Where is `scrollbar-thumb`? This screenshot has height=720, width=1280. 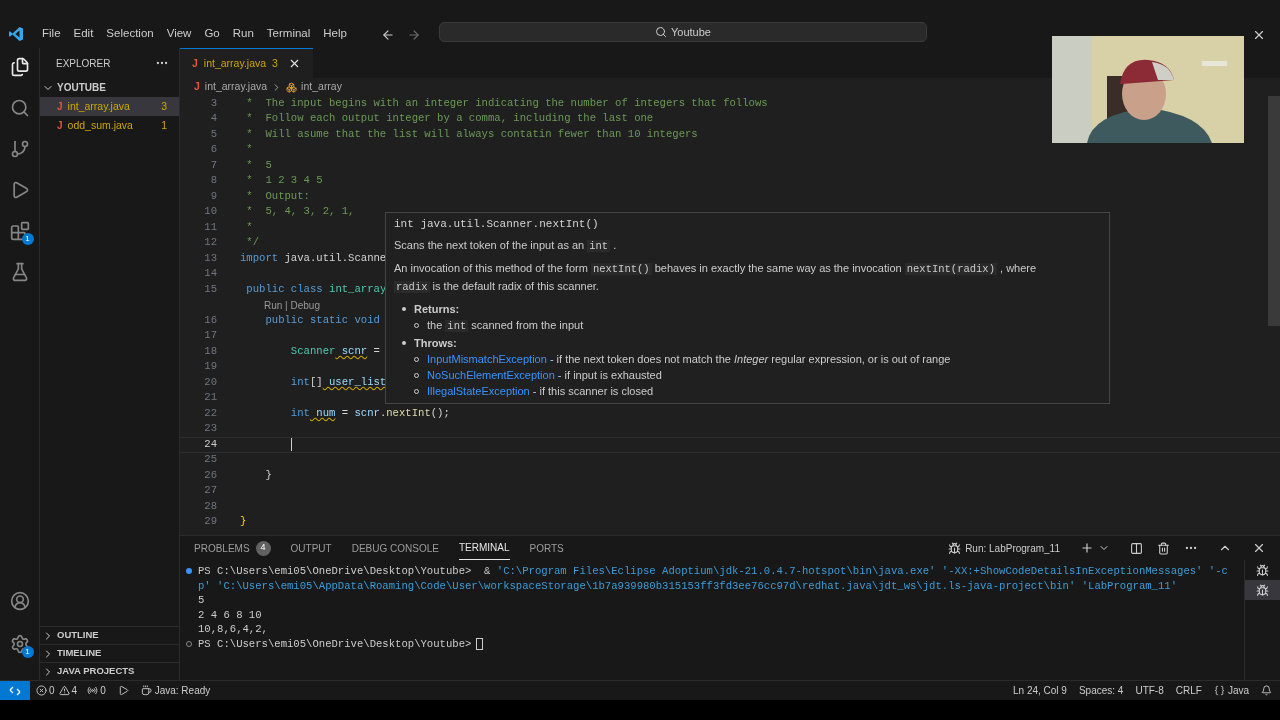
scrollbar-thumb is located at coordinates (1274, 211).